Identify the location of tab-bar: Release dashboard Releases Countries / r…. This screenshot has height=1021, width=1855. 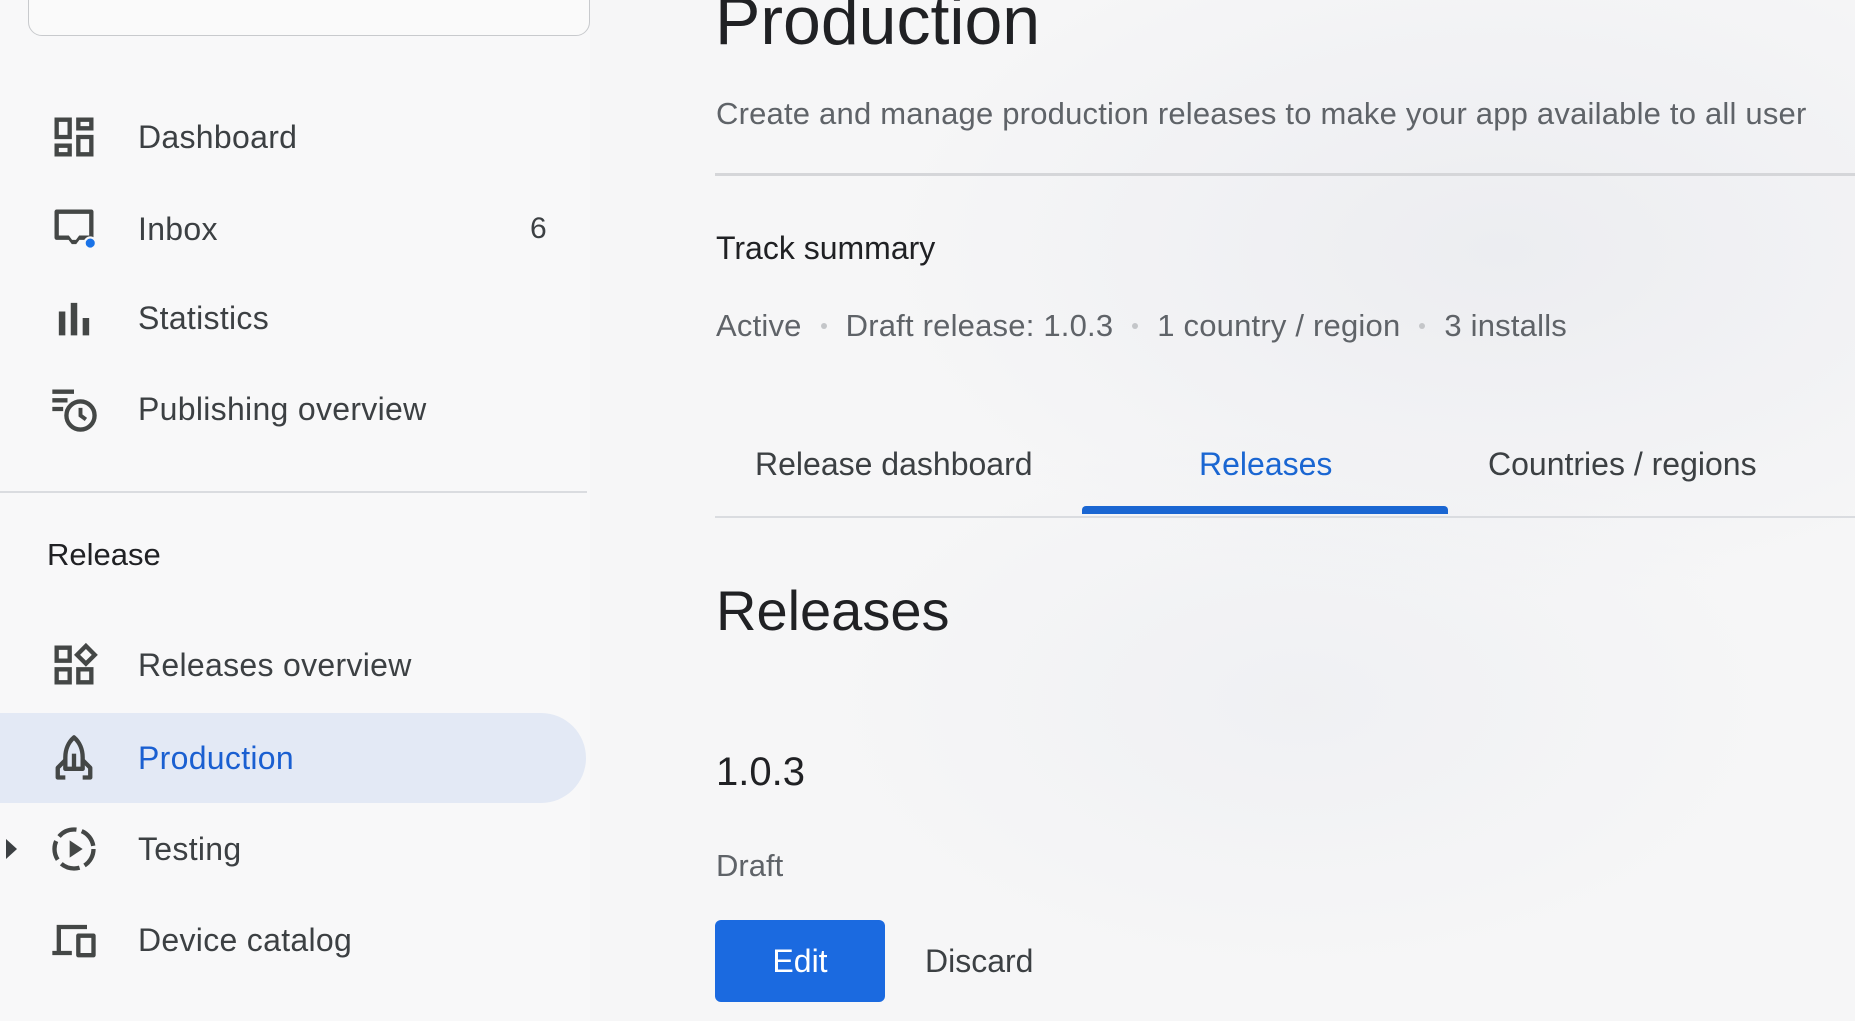
(1285, 474).